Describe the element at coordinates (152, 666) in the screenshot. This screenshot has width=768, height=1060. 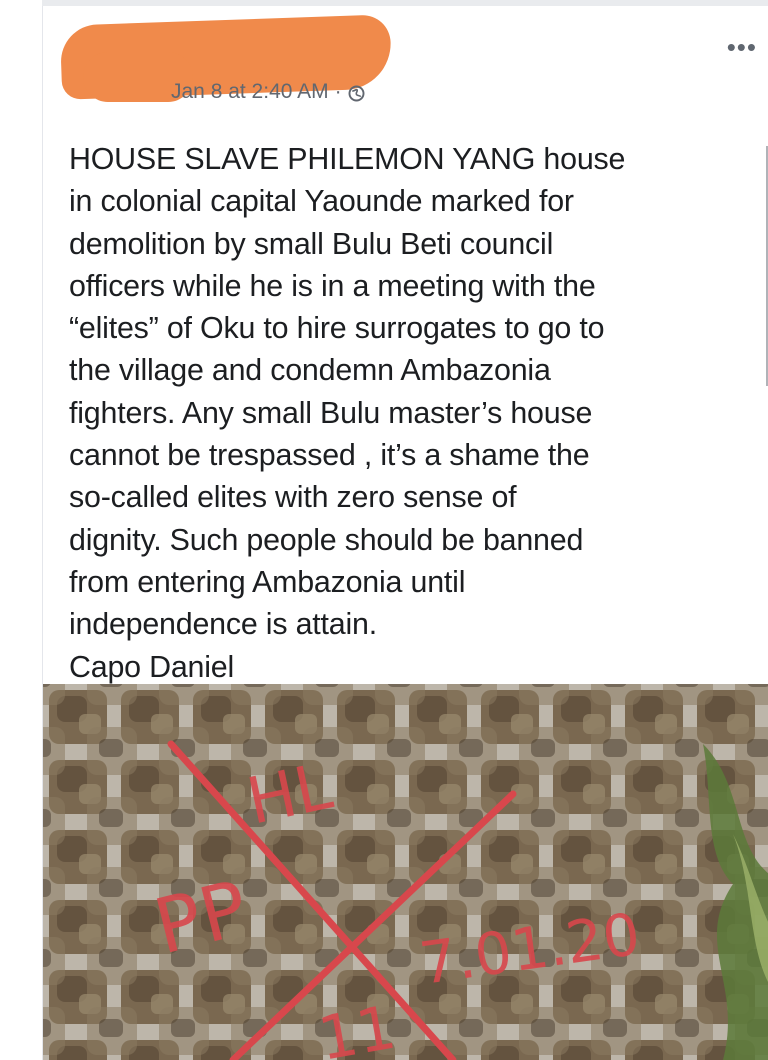
I see `post-signature: Capo Daniel` at that location.